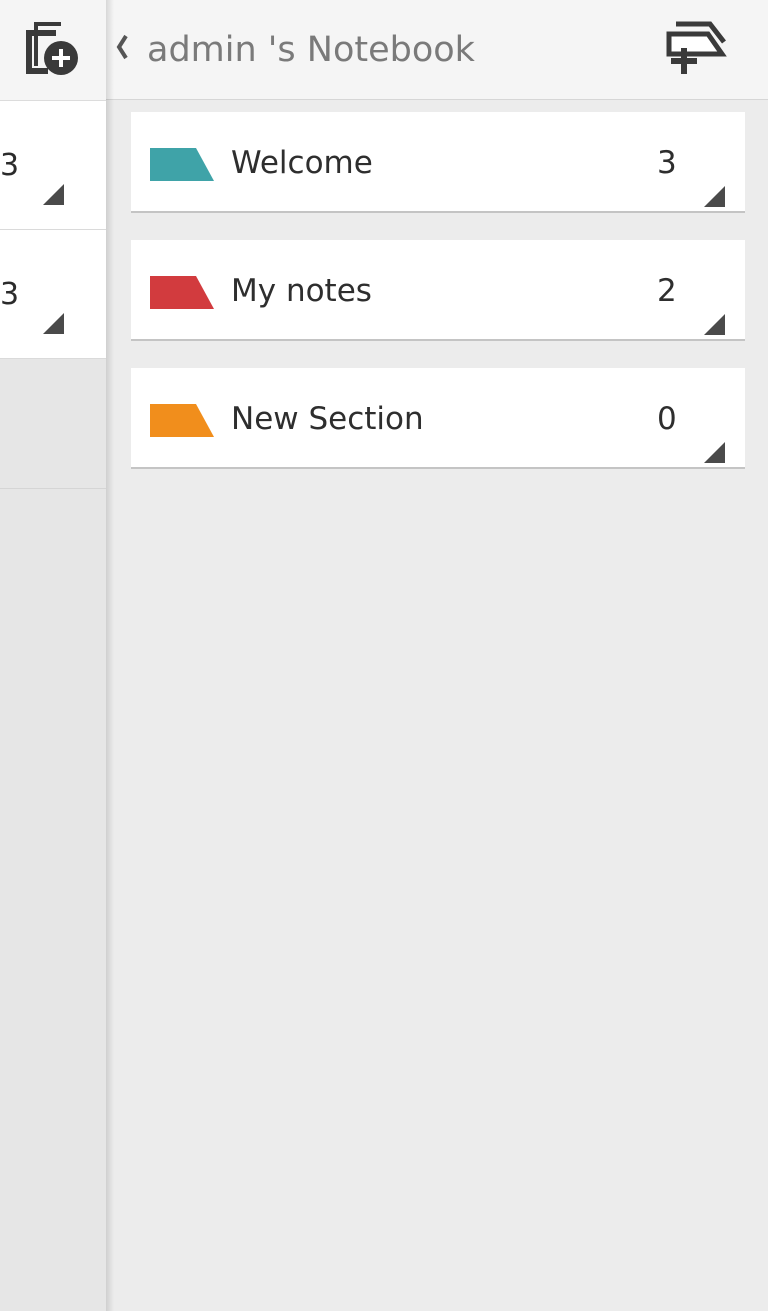  I want to click on left-pane-header, so click(53, 50).